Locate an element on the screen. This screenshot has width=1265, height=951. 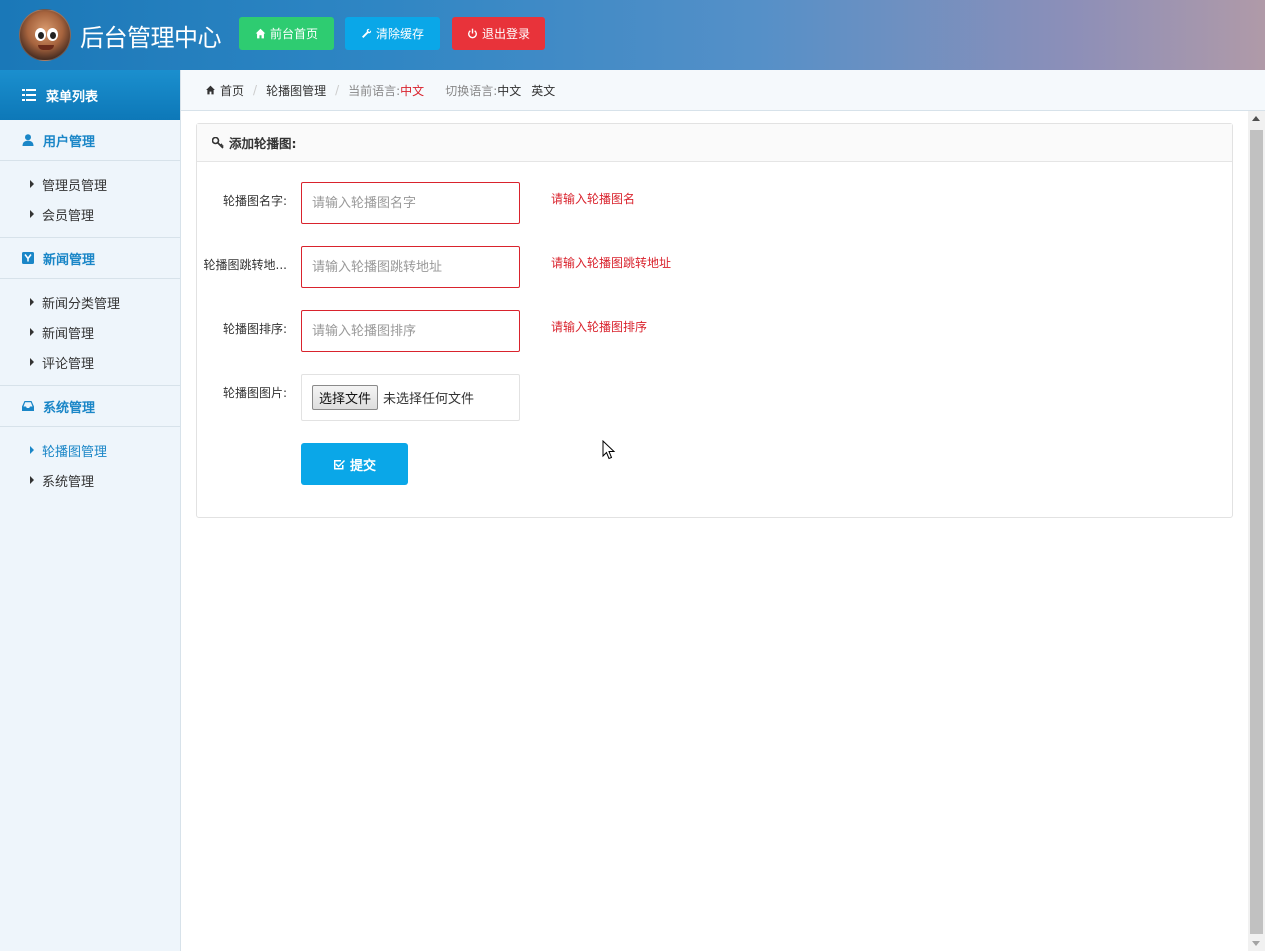
inbox-icon is located at coordinates (28, 406).